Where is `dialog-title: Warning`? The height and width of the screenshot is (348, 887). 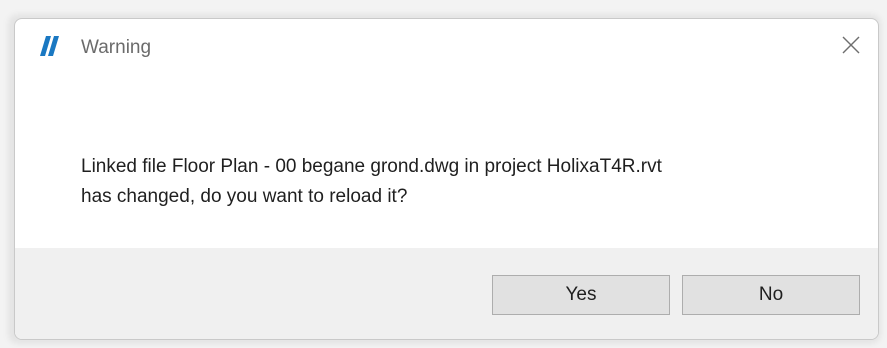 dialog-title: Warning is located at coordinates (116, 47).